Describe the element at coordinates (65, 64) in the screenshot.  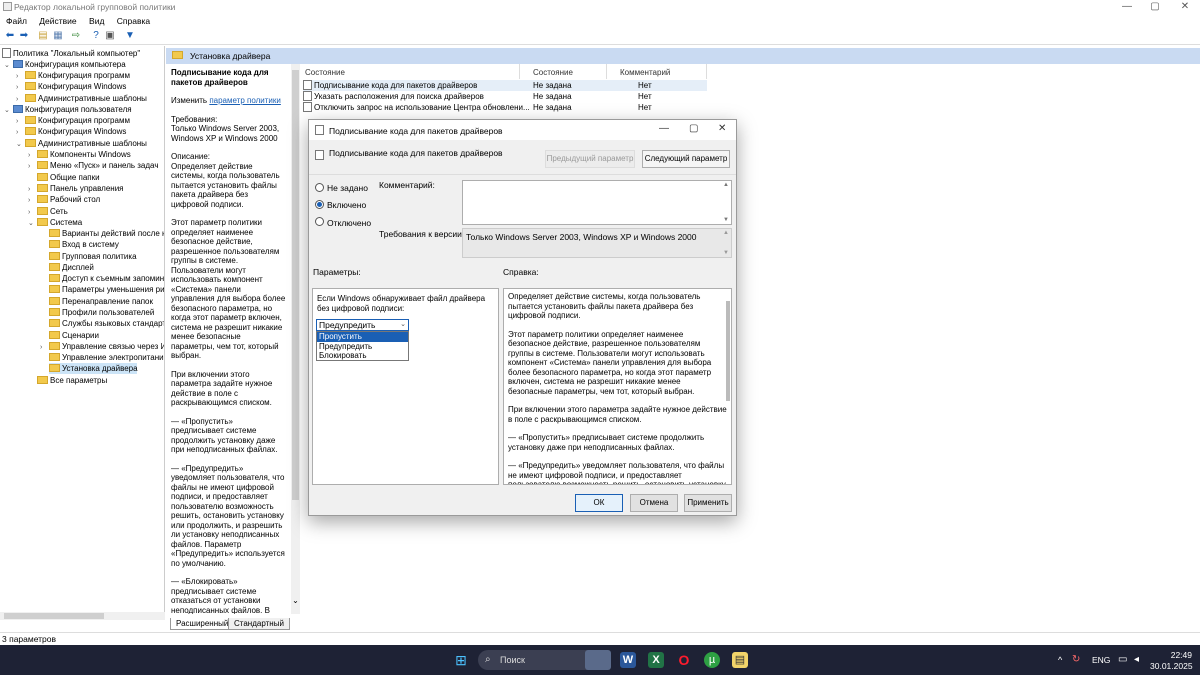
I see `tree-computer: ⌄ Конфигурация компьютера` at that location.